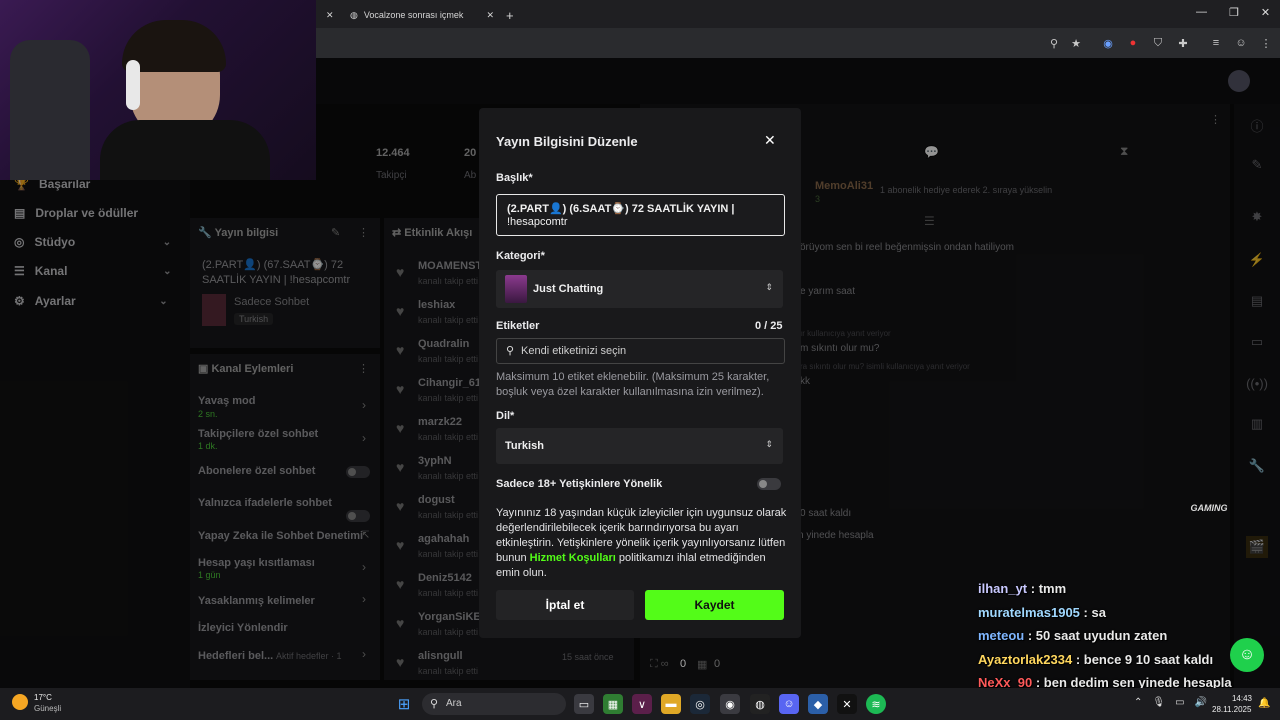 Image resolution: width=1280 pixels, height=720 pixels. Describe the element at coordinates (683, 664) in the screenshot. I see `counter: 0` at that location.